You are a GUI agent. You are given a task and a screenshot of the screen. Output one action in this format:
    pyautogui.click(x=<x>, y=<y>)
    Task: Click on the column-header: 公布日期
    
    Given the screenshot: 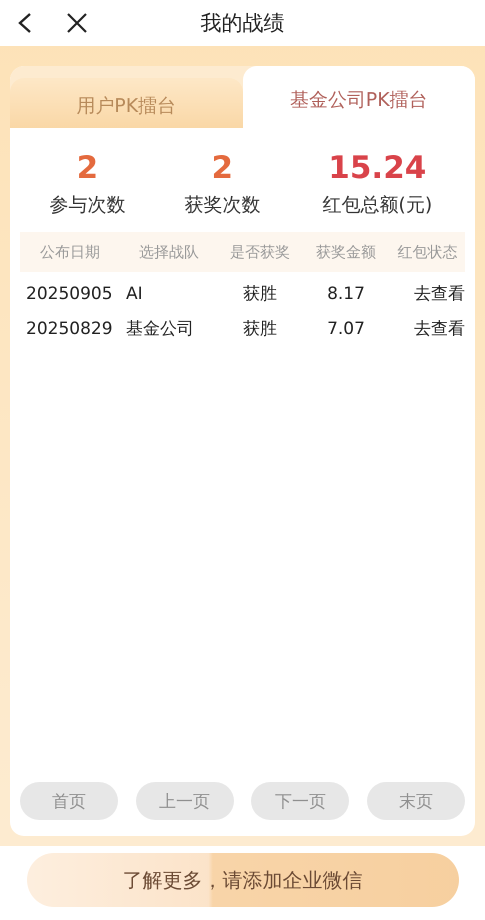 What is the action you would take?
    pyautogui.click(x=70, y=252)
    